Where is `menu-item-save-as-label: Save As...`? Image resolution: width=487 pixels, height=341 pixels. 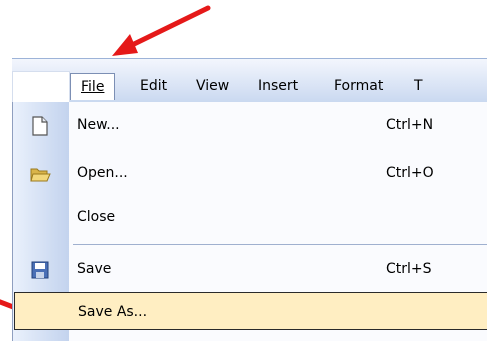 menu-item-save-as-label: Save As... is located at coordinates (113, 312).